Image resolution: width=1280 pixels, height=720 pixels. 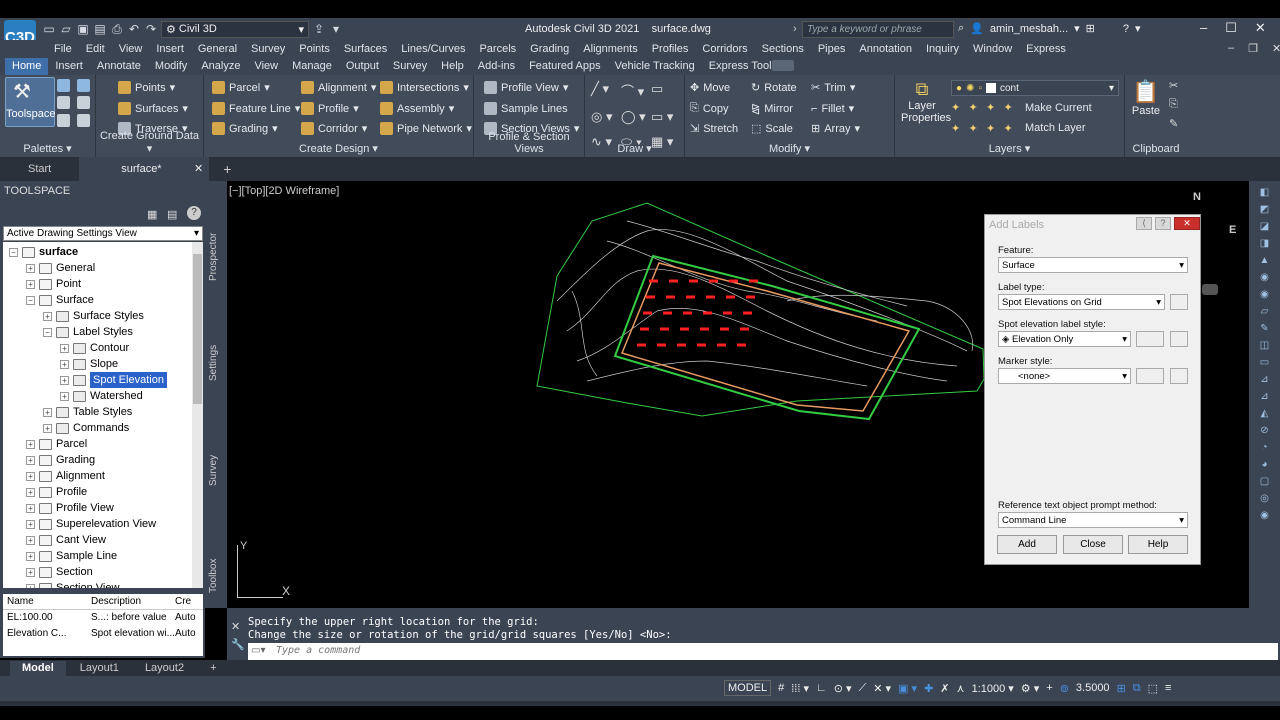 What do you see at coordinates (549, 49) in the screenshot?
I see `menu-item: Grading` at bounding box center [549, 49].